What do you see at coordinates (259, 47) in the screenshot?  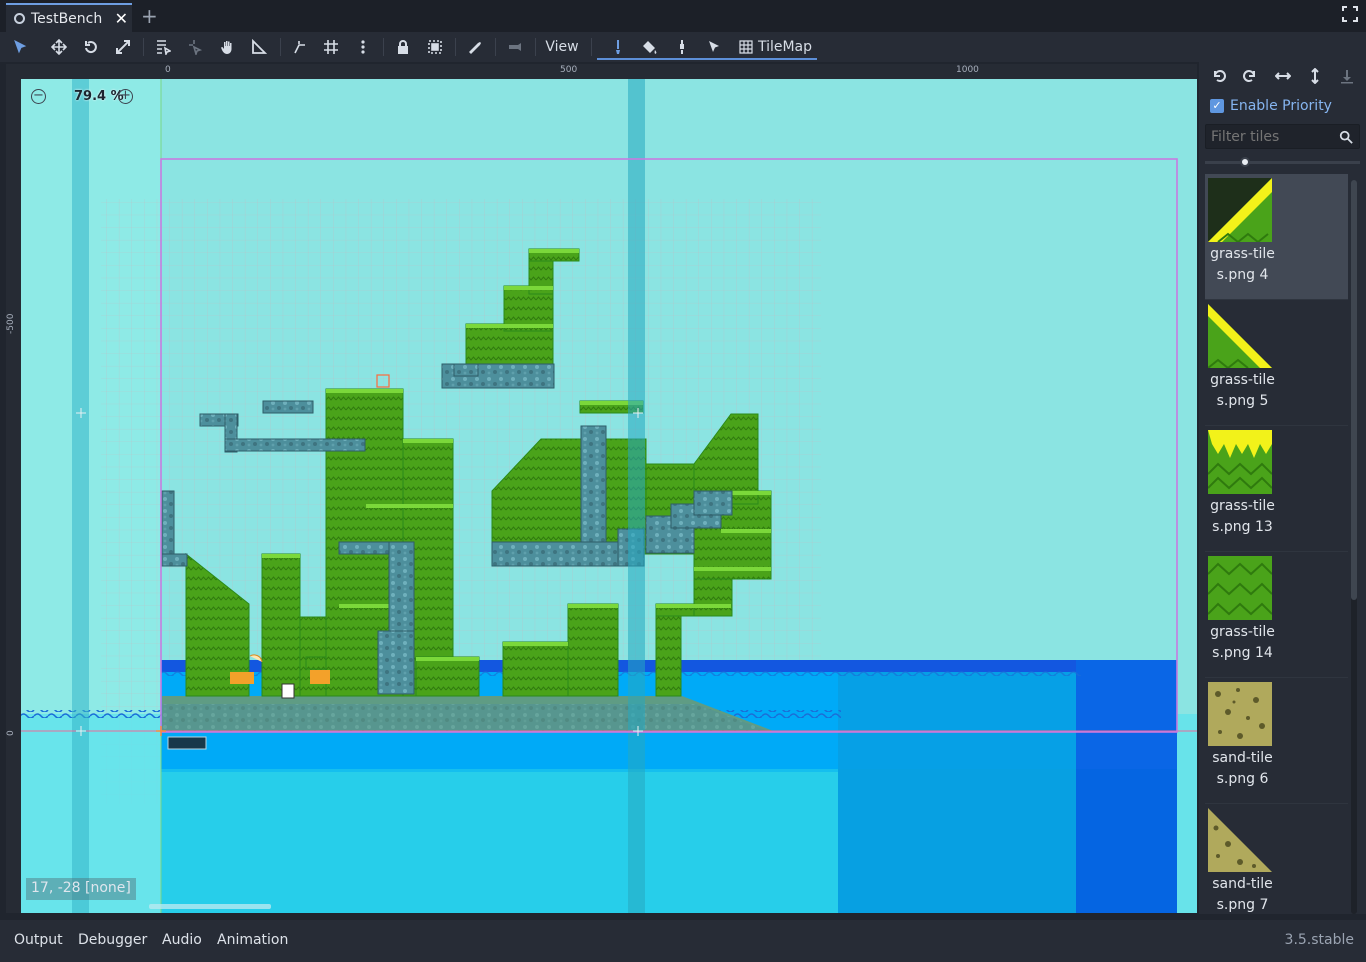 I see `ruler-mode-icon` at bounding box center [259, 47].